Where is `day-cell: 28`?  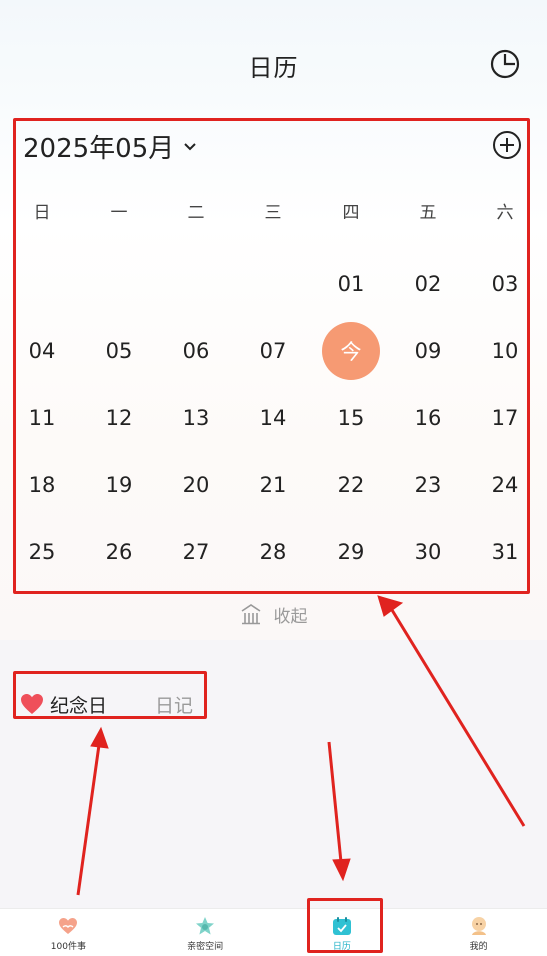
day-cell: 28 is located at coordinates (273, 552).